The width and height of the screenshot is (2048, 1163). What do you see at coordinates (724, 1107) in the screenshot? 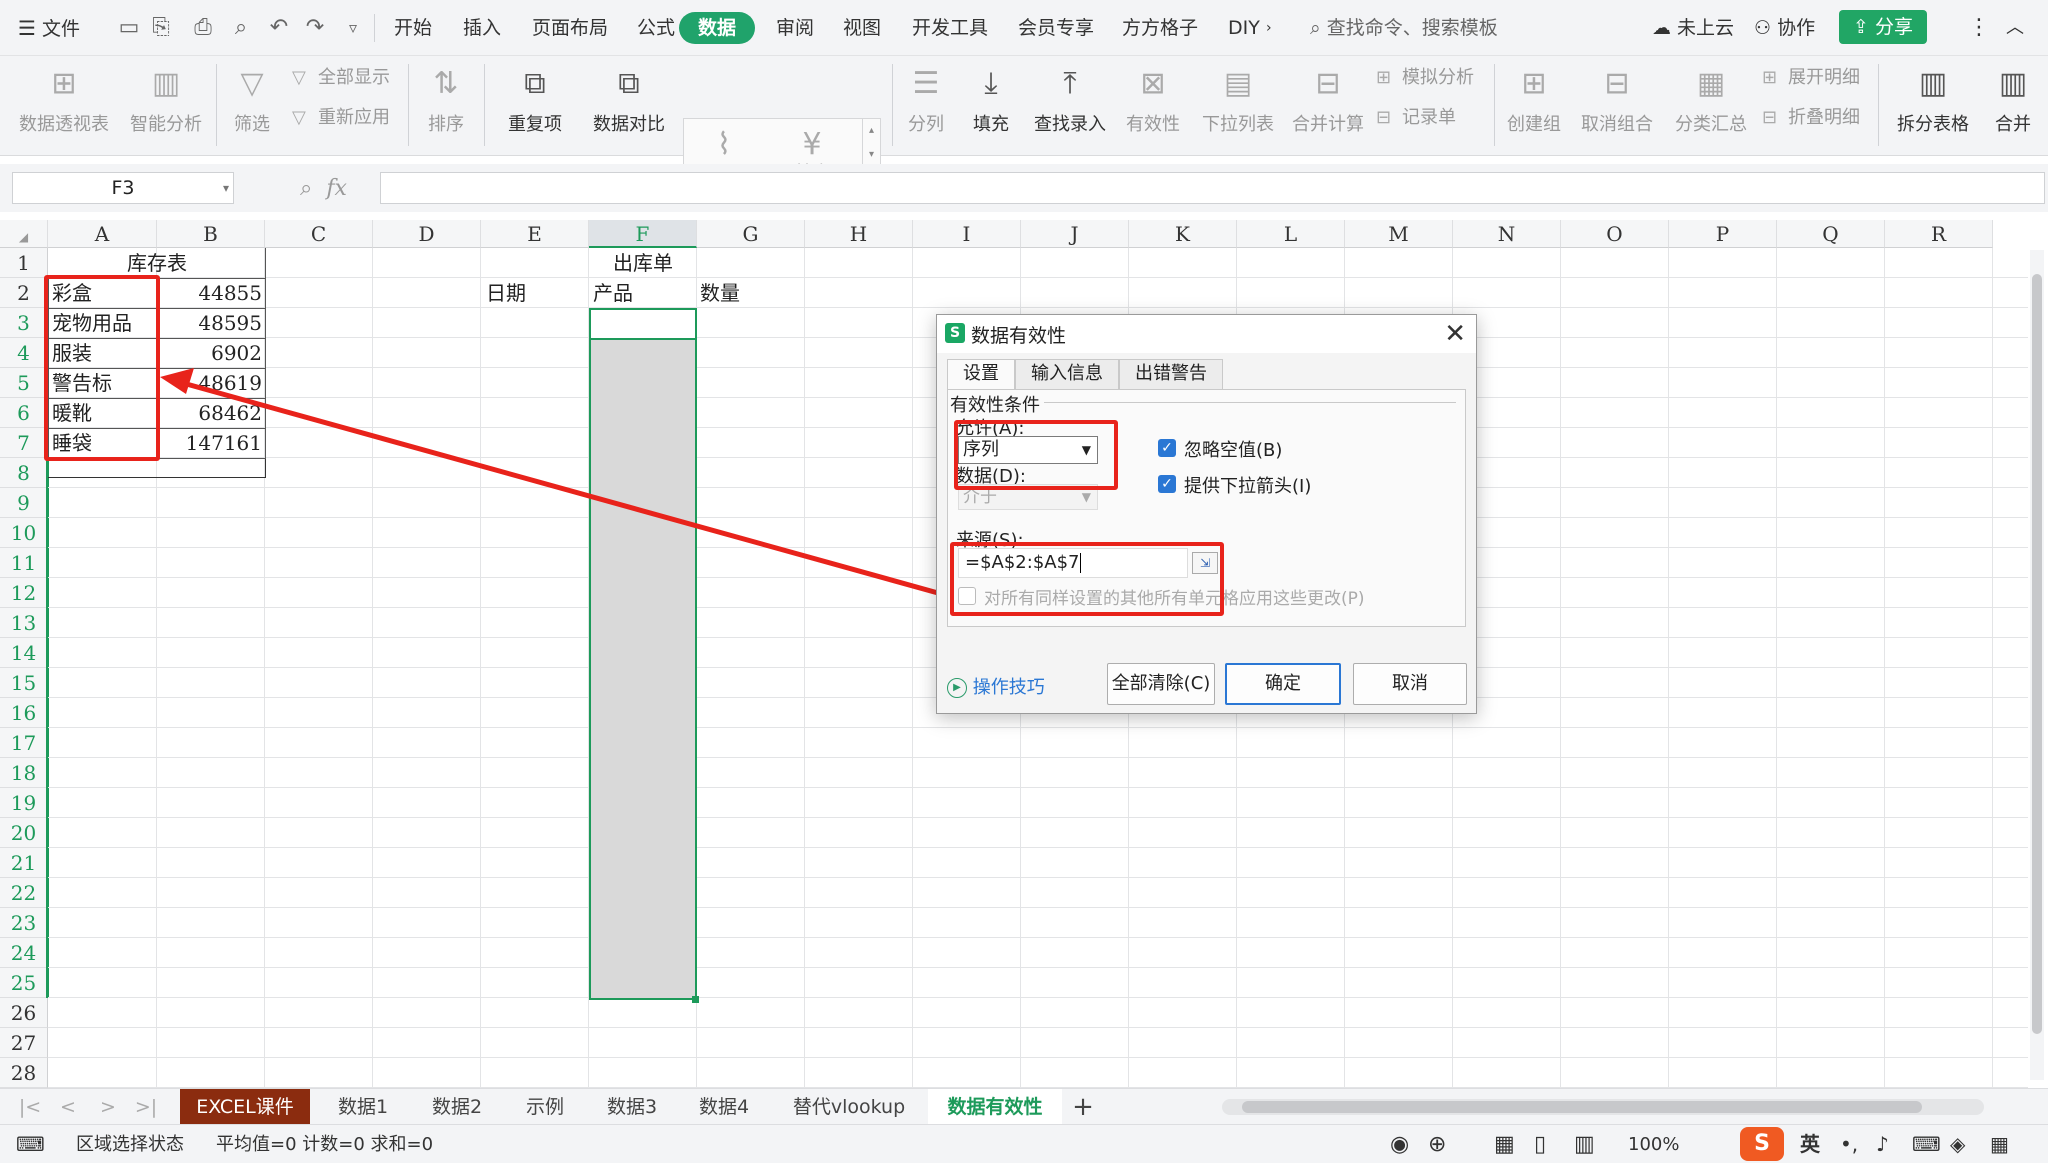
I see `sheet-tab-data4: 数据4` at bounding box center [724, 1107].